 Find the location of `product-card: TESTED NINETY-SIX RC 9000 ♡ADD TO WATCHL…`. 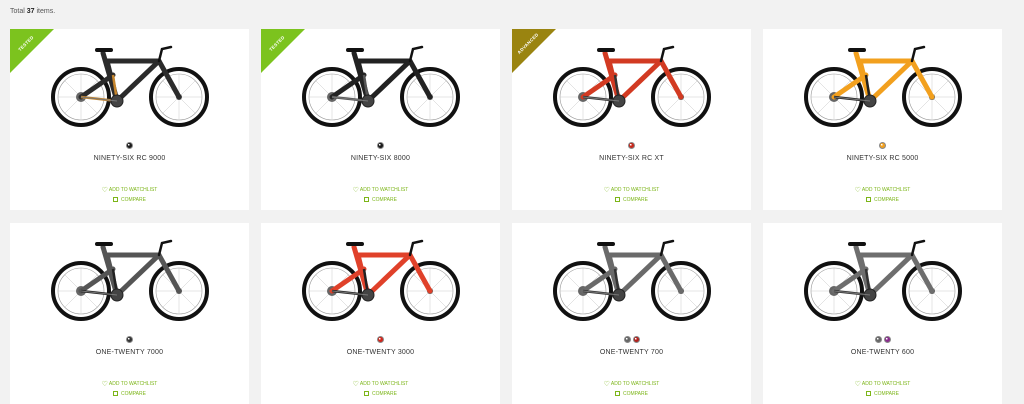

product-card: TESTED NINETY-SIX RC 9000 ♡ADD TO WATCHL… is located at coordinates (129, 119).